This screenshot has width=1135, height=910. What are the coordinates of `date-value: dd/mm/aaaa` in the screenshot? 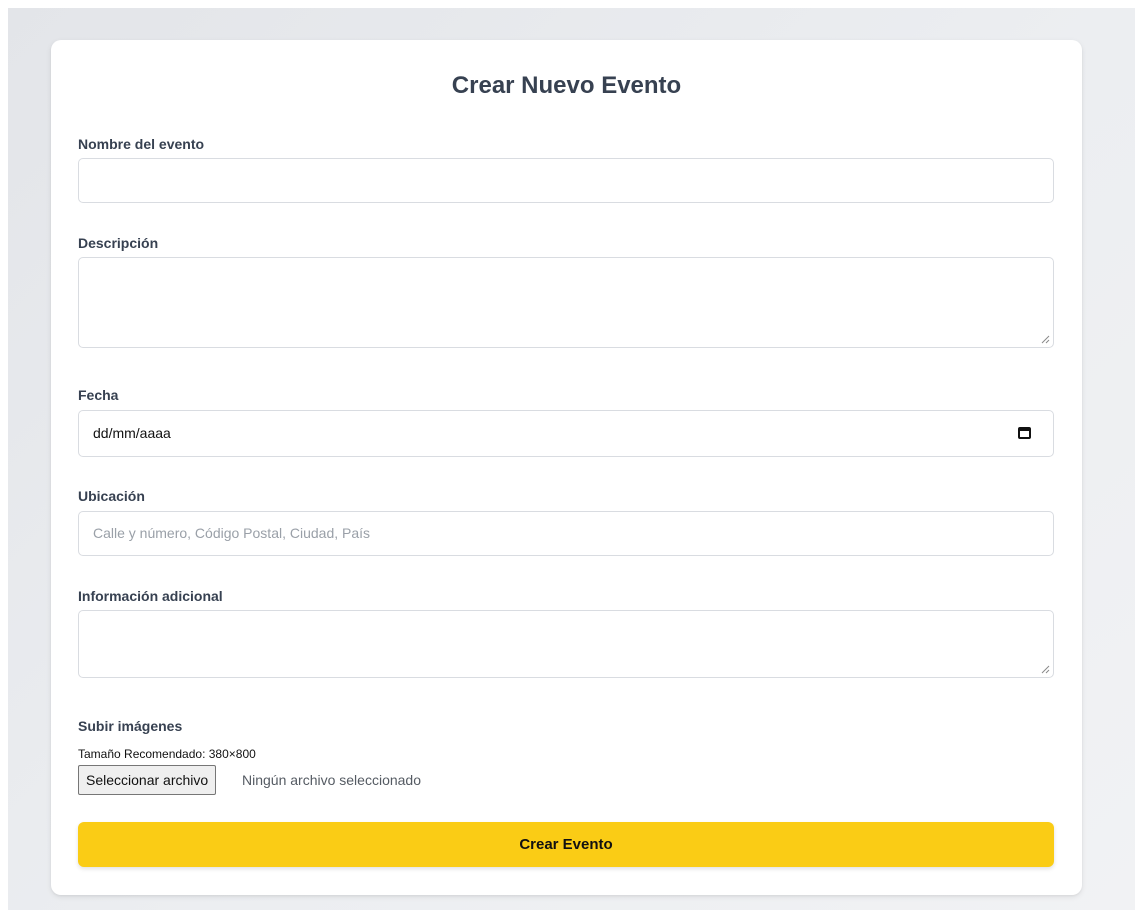 It's located at (132, 433).